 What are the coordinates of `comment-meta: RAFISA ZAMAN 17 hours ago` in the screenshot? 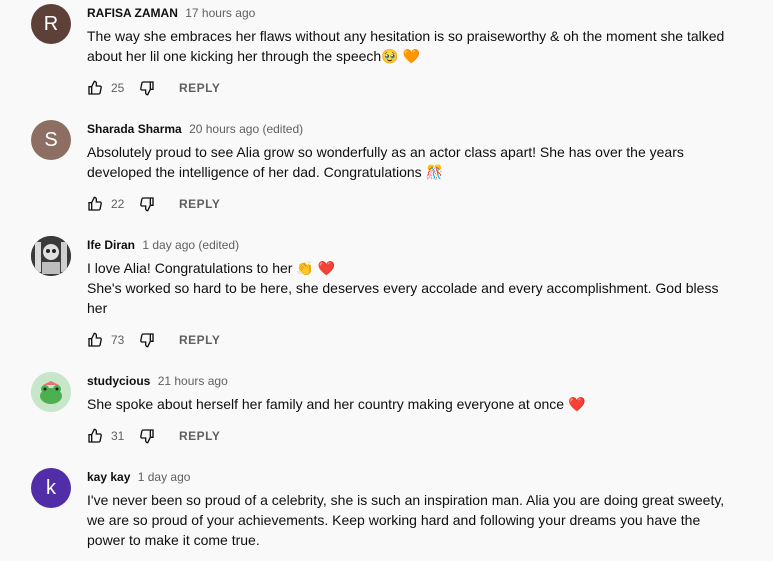 It's located at (412, 13).